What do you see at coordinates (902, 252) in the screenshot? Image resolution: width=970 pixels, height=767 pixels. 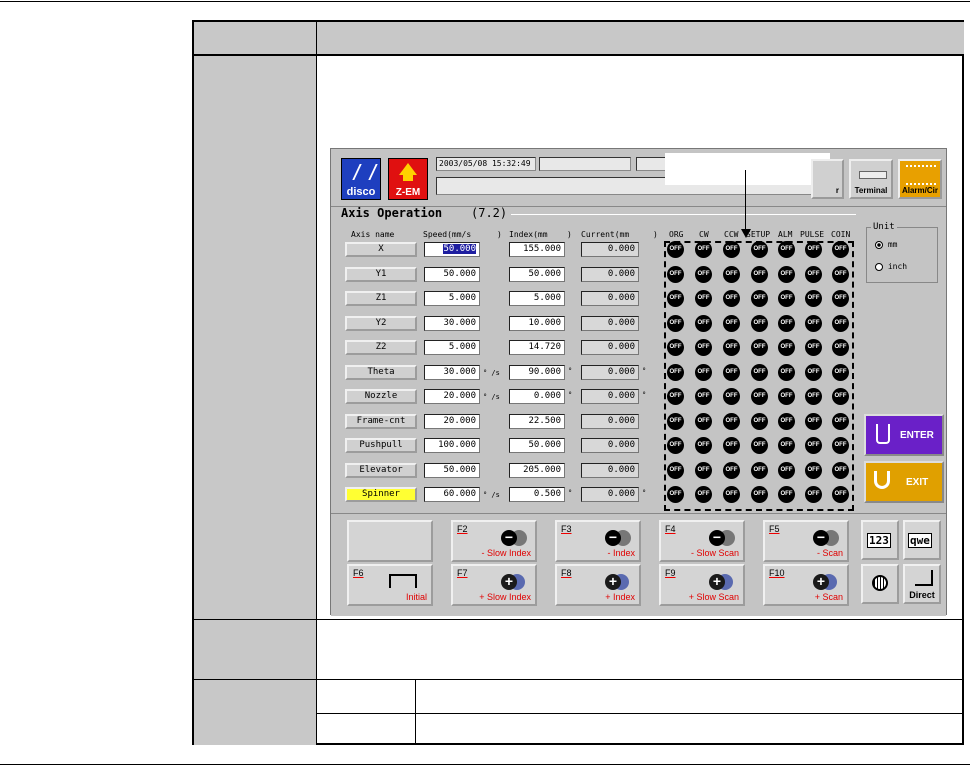 I see `unit-panel: Unit mm inch` at bounding box center [902, 252].